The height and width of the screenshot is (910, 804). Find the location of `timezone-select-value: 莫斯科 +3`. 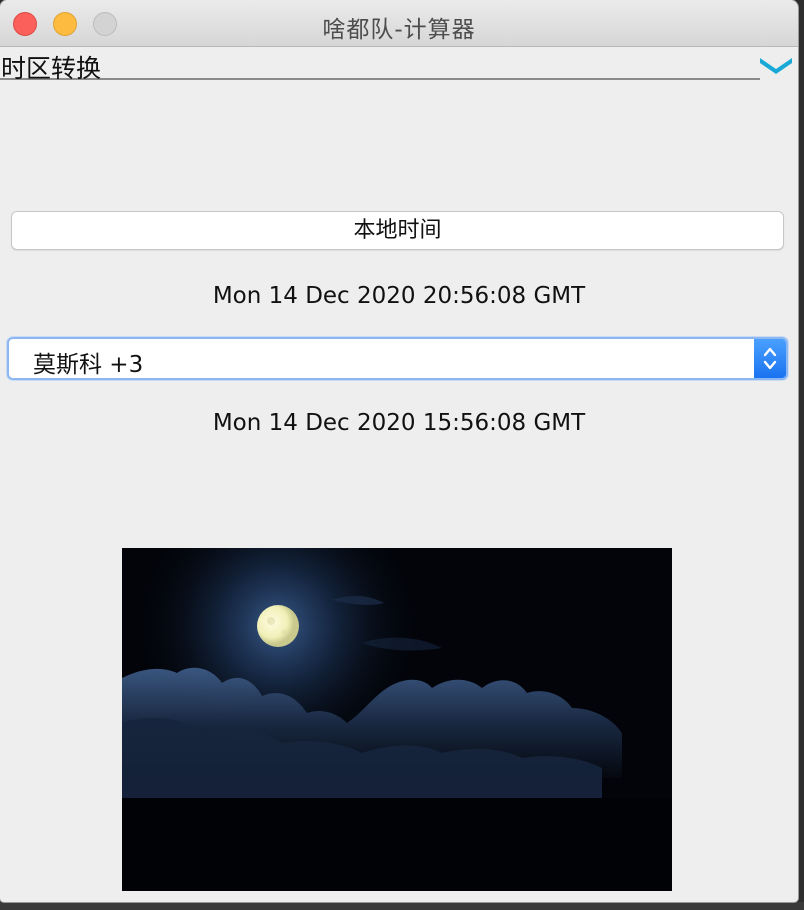

timezone-select-value: 莫斯科 +3 is located at coordinates (88, 365).